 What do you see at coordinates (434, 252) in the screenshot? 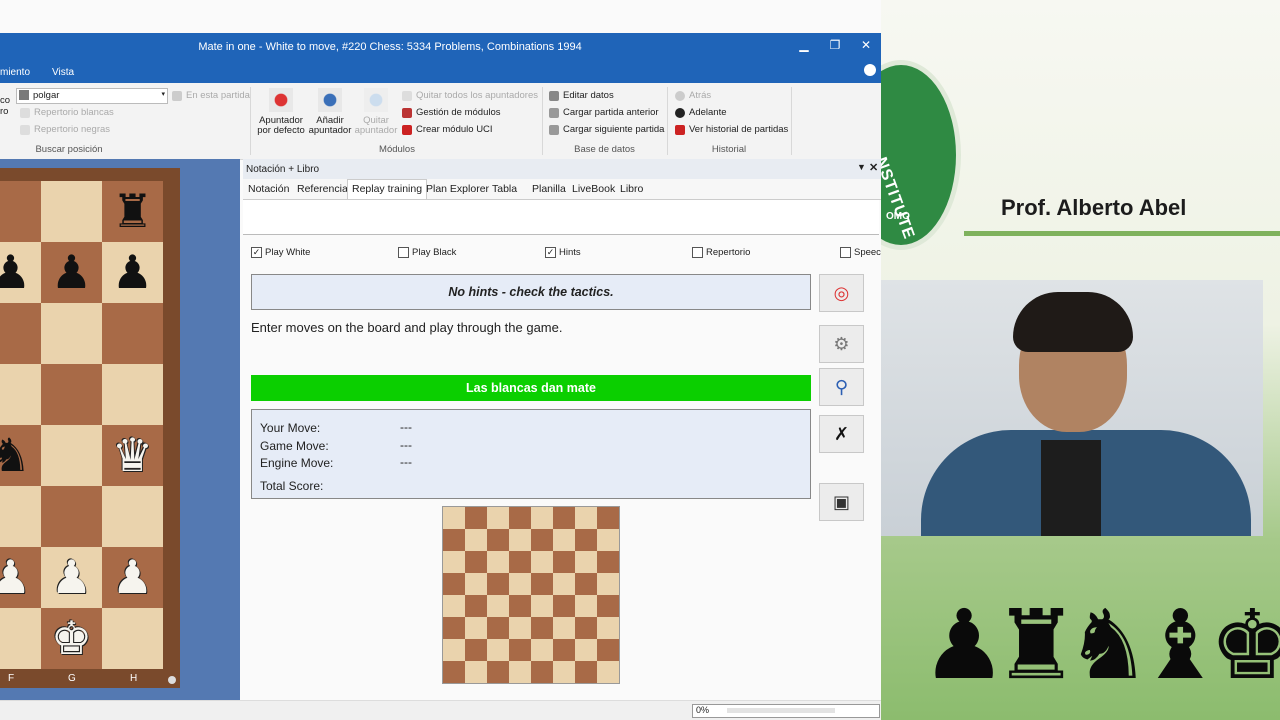
I see `checkbox-label: Play Black` at bounding box center [434, 252].